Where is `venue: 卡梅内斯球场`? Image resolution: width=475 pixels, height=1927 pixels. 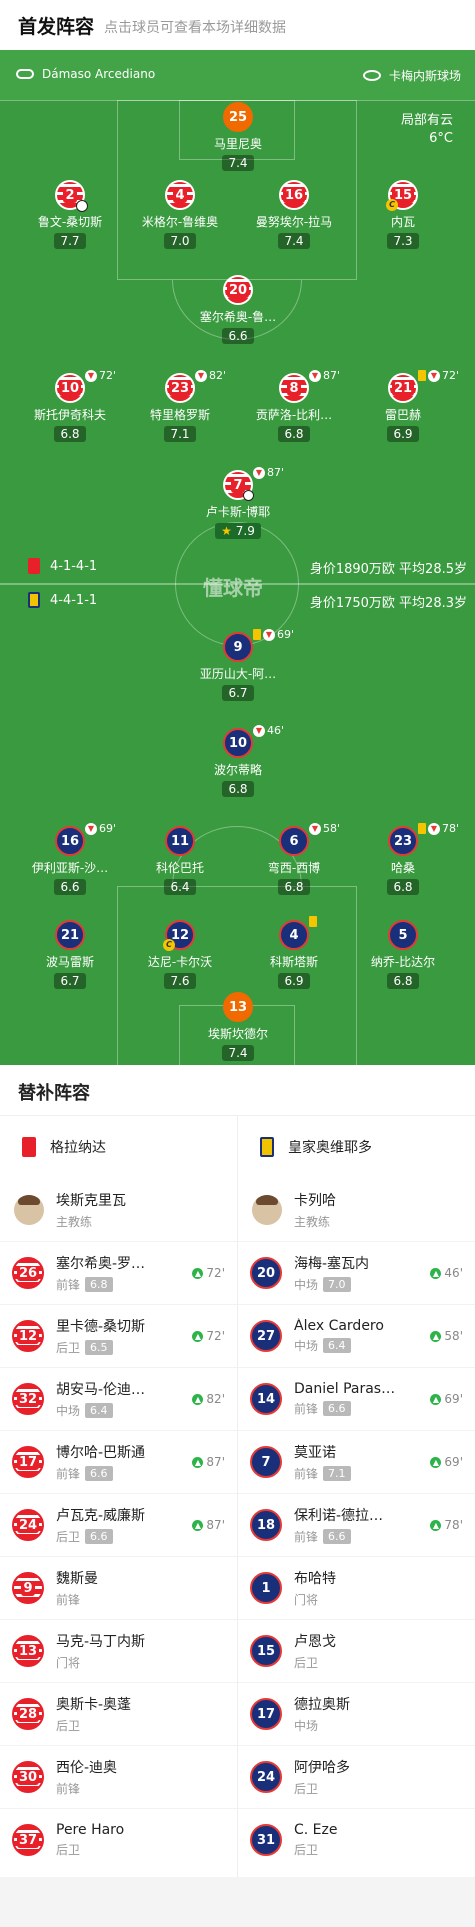 venue: 卡梅内斯球场 is located at coordinates (411, 75).